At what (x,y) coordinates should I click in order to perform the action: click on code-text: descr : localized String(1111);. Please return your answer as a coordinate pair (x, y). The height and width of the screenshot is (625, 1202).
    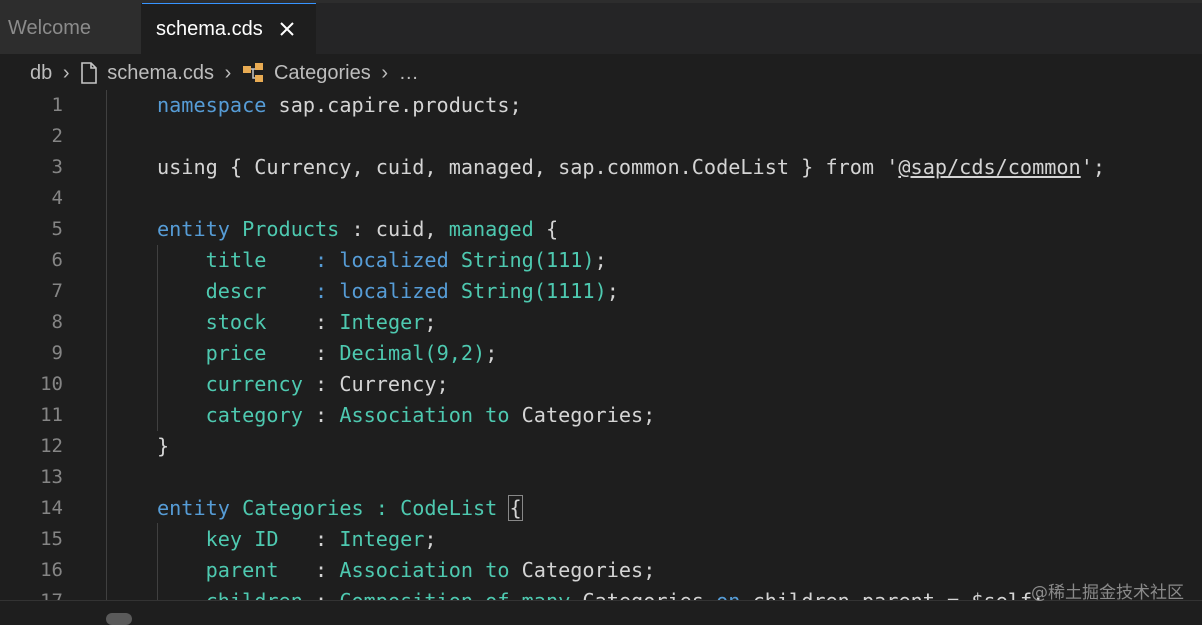
    Looking at the image, I should click on (388, 291).